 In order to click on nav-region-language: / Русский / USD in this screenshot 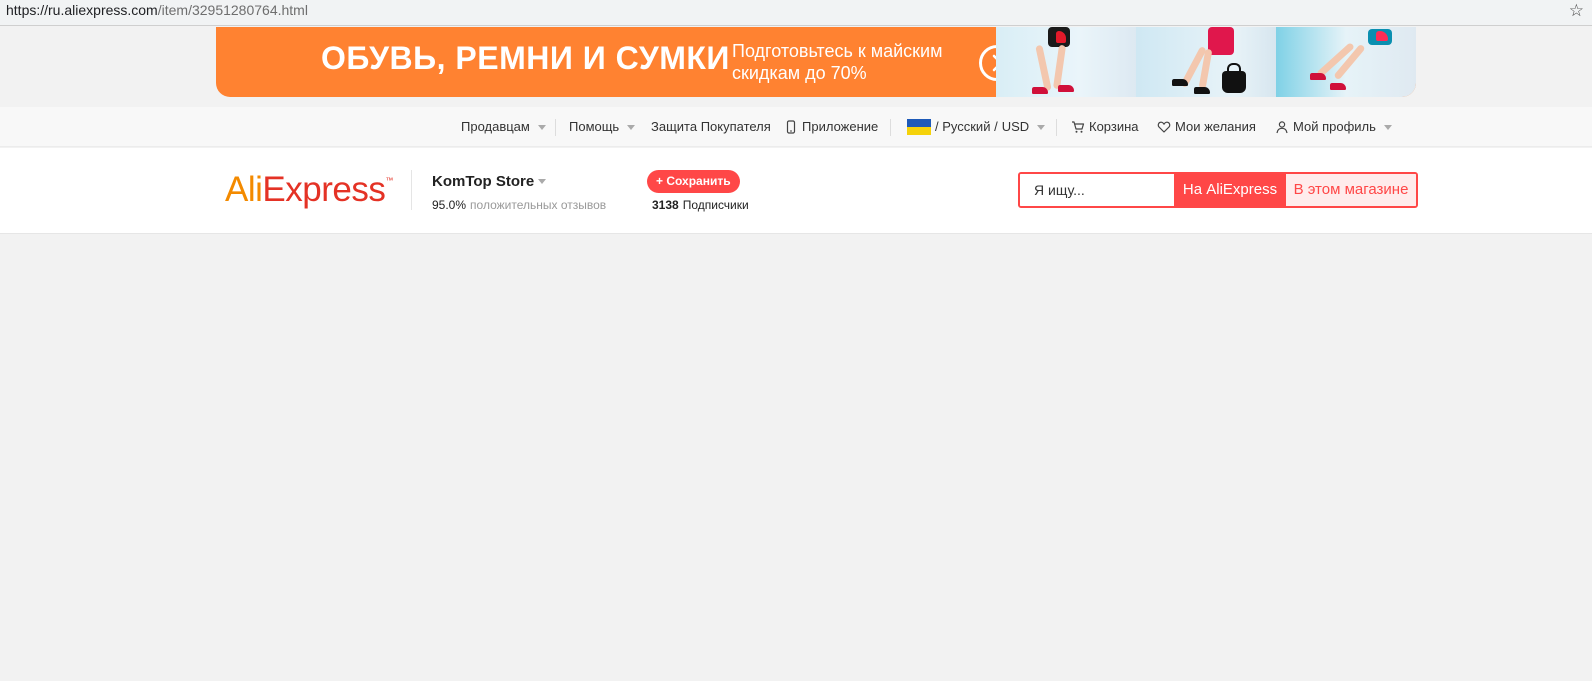, I will do `click(976, 127)`.